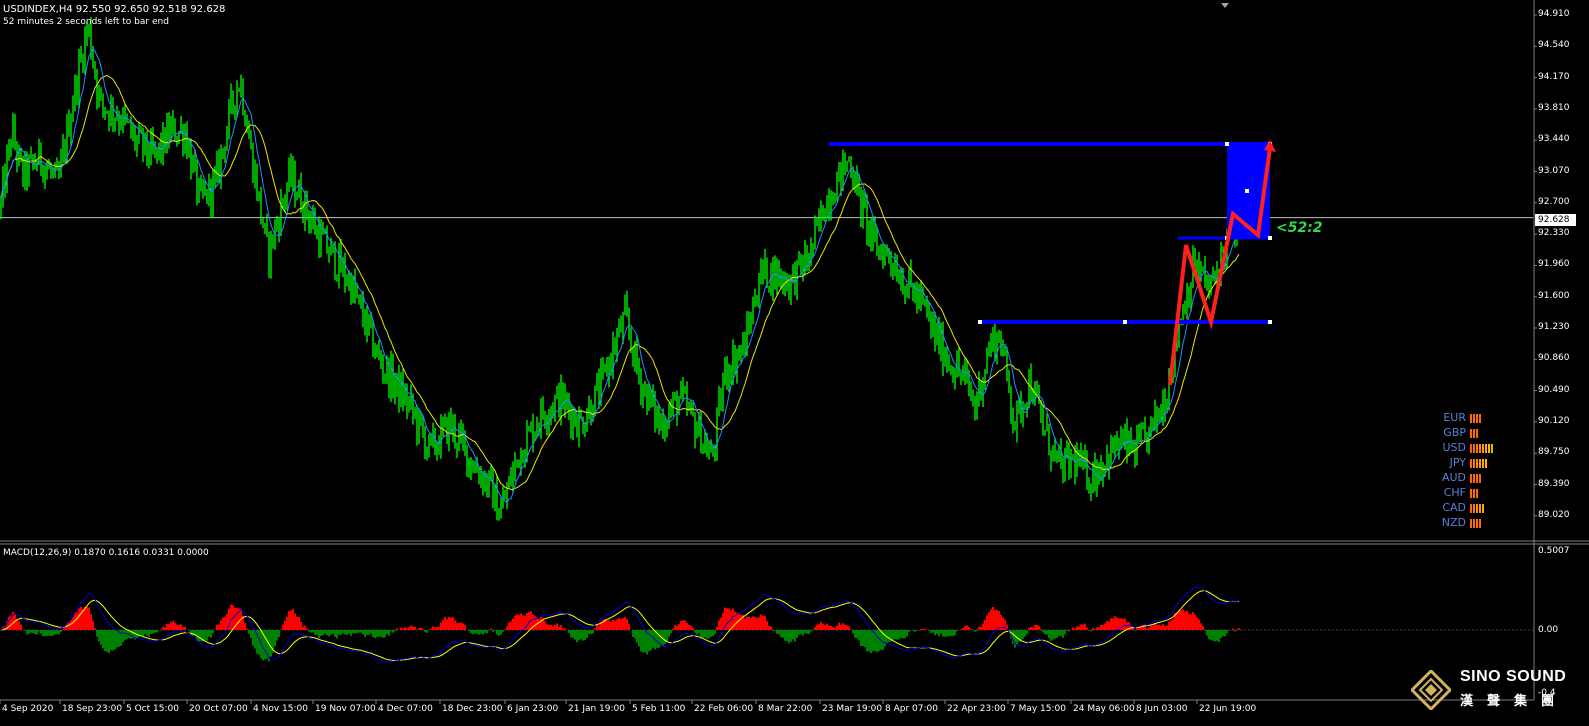 Image resolution: width=1589 pixels, height=726 pixels. What do you see at coordinates (1225, 5) in the screenshot?
I see `chart-shift-marker-icon` at bounding box center [1225, 5].